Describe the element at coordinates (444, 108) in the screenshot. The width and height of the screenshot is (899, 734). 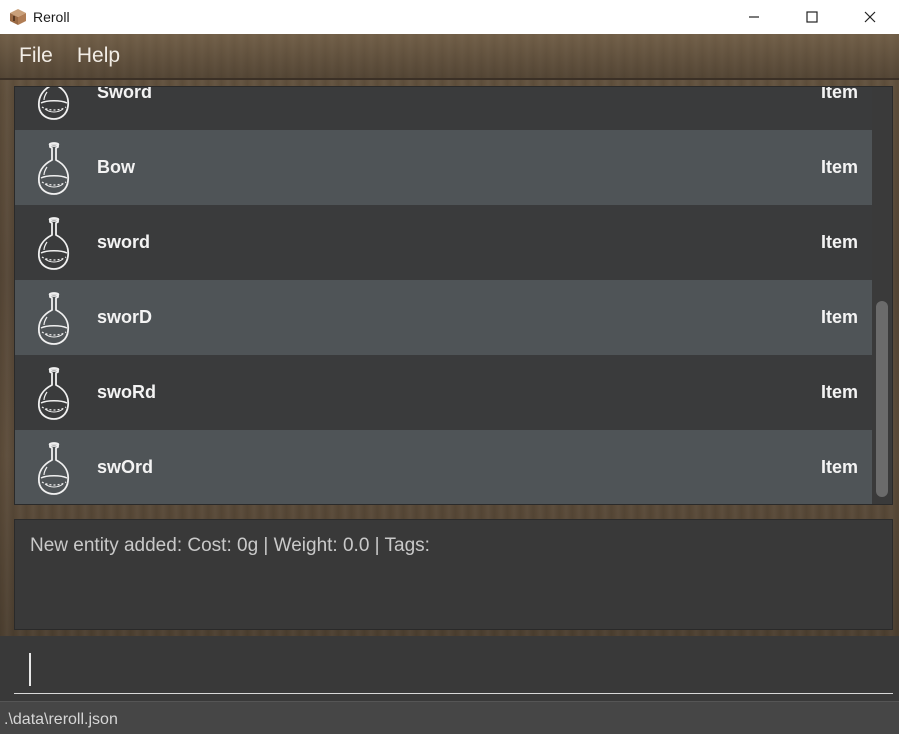
I see `list-item: Sword Item` at that location.